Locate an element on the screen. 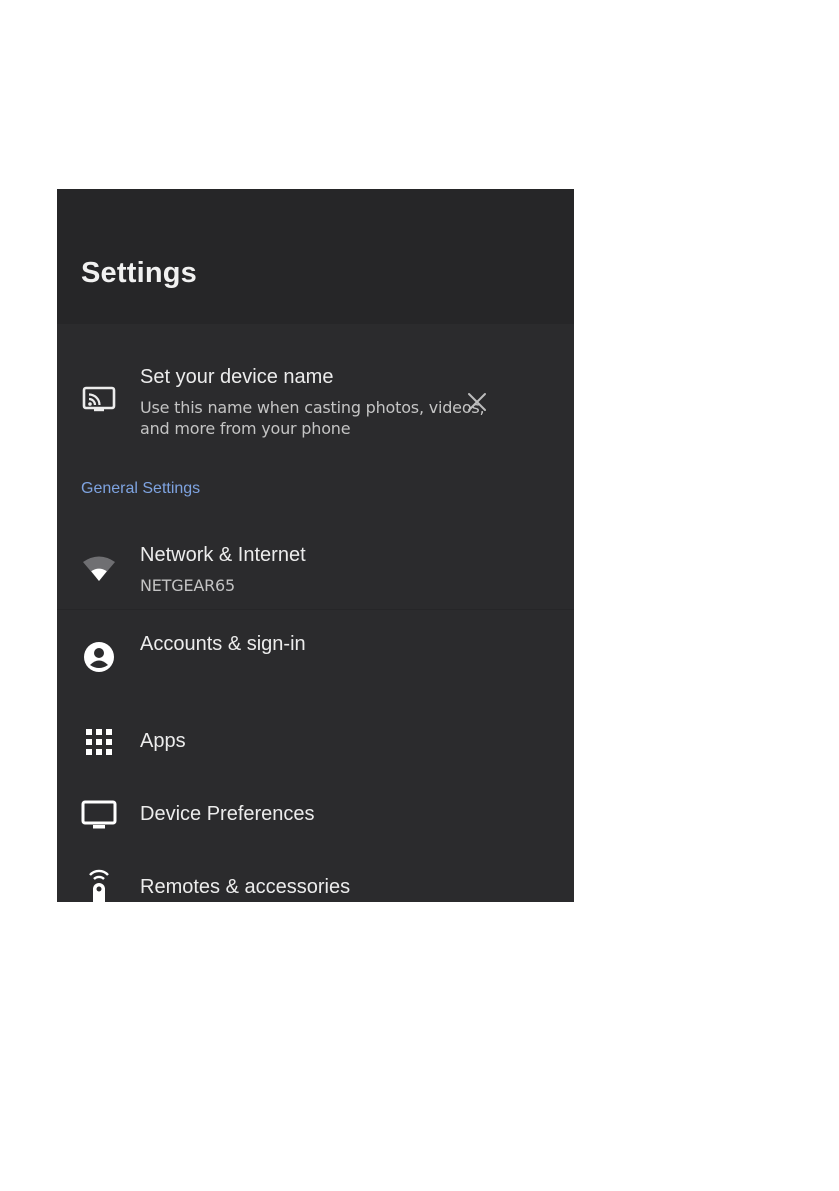 This screenshot has width=839, height=1191. account-circle-icon is located at coordinates (99, 657).